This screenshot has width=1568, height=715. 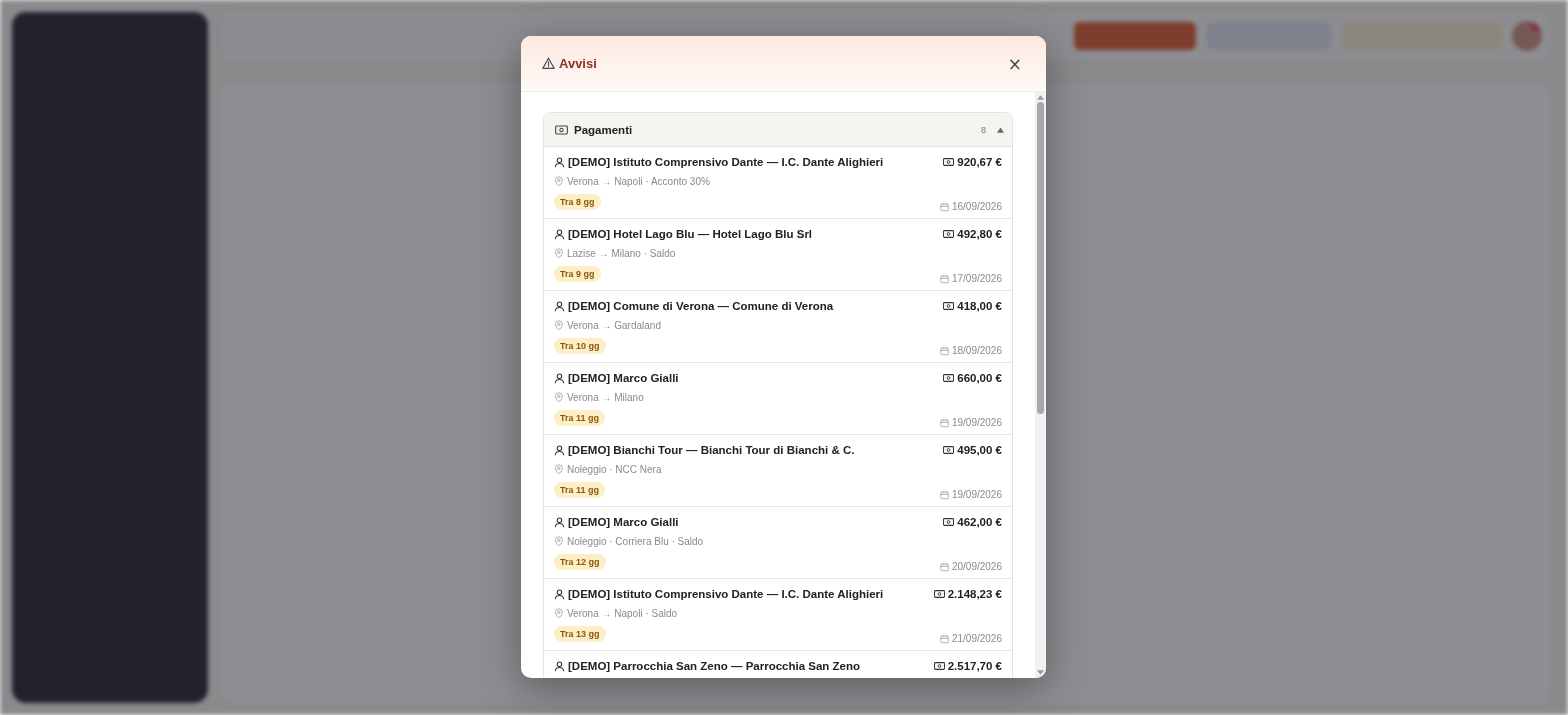 What do you see at coordinates (1040, 385) in the screenshot?
I see `scrollbar` at bounding box center [1040, 385].